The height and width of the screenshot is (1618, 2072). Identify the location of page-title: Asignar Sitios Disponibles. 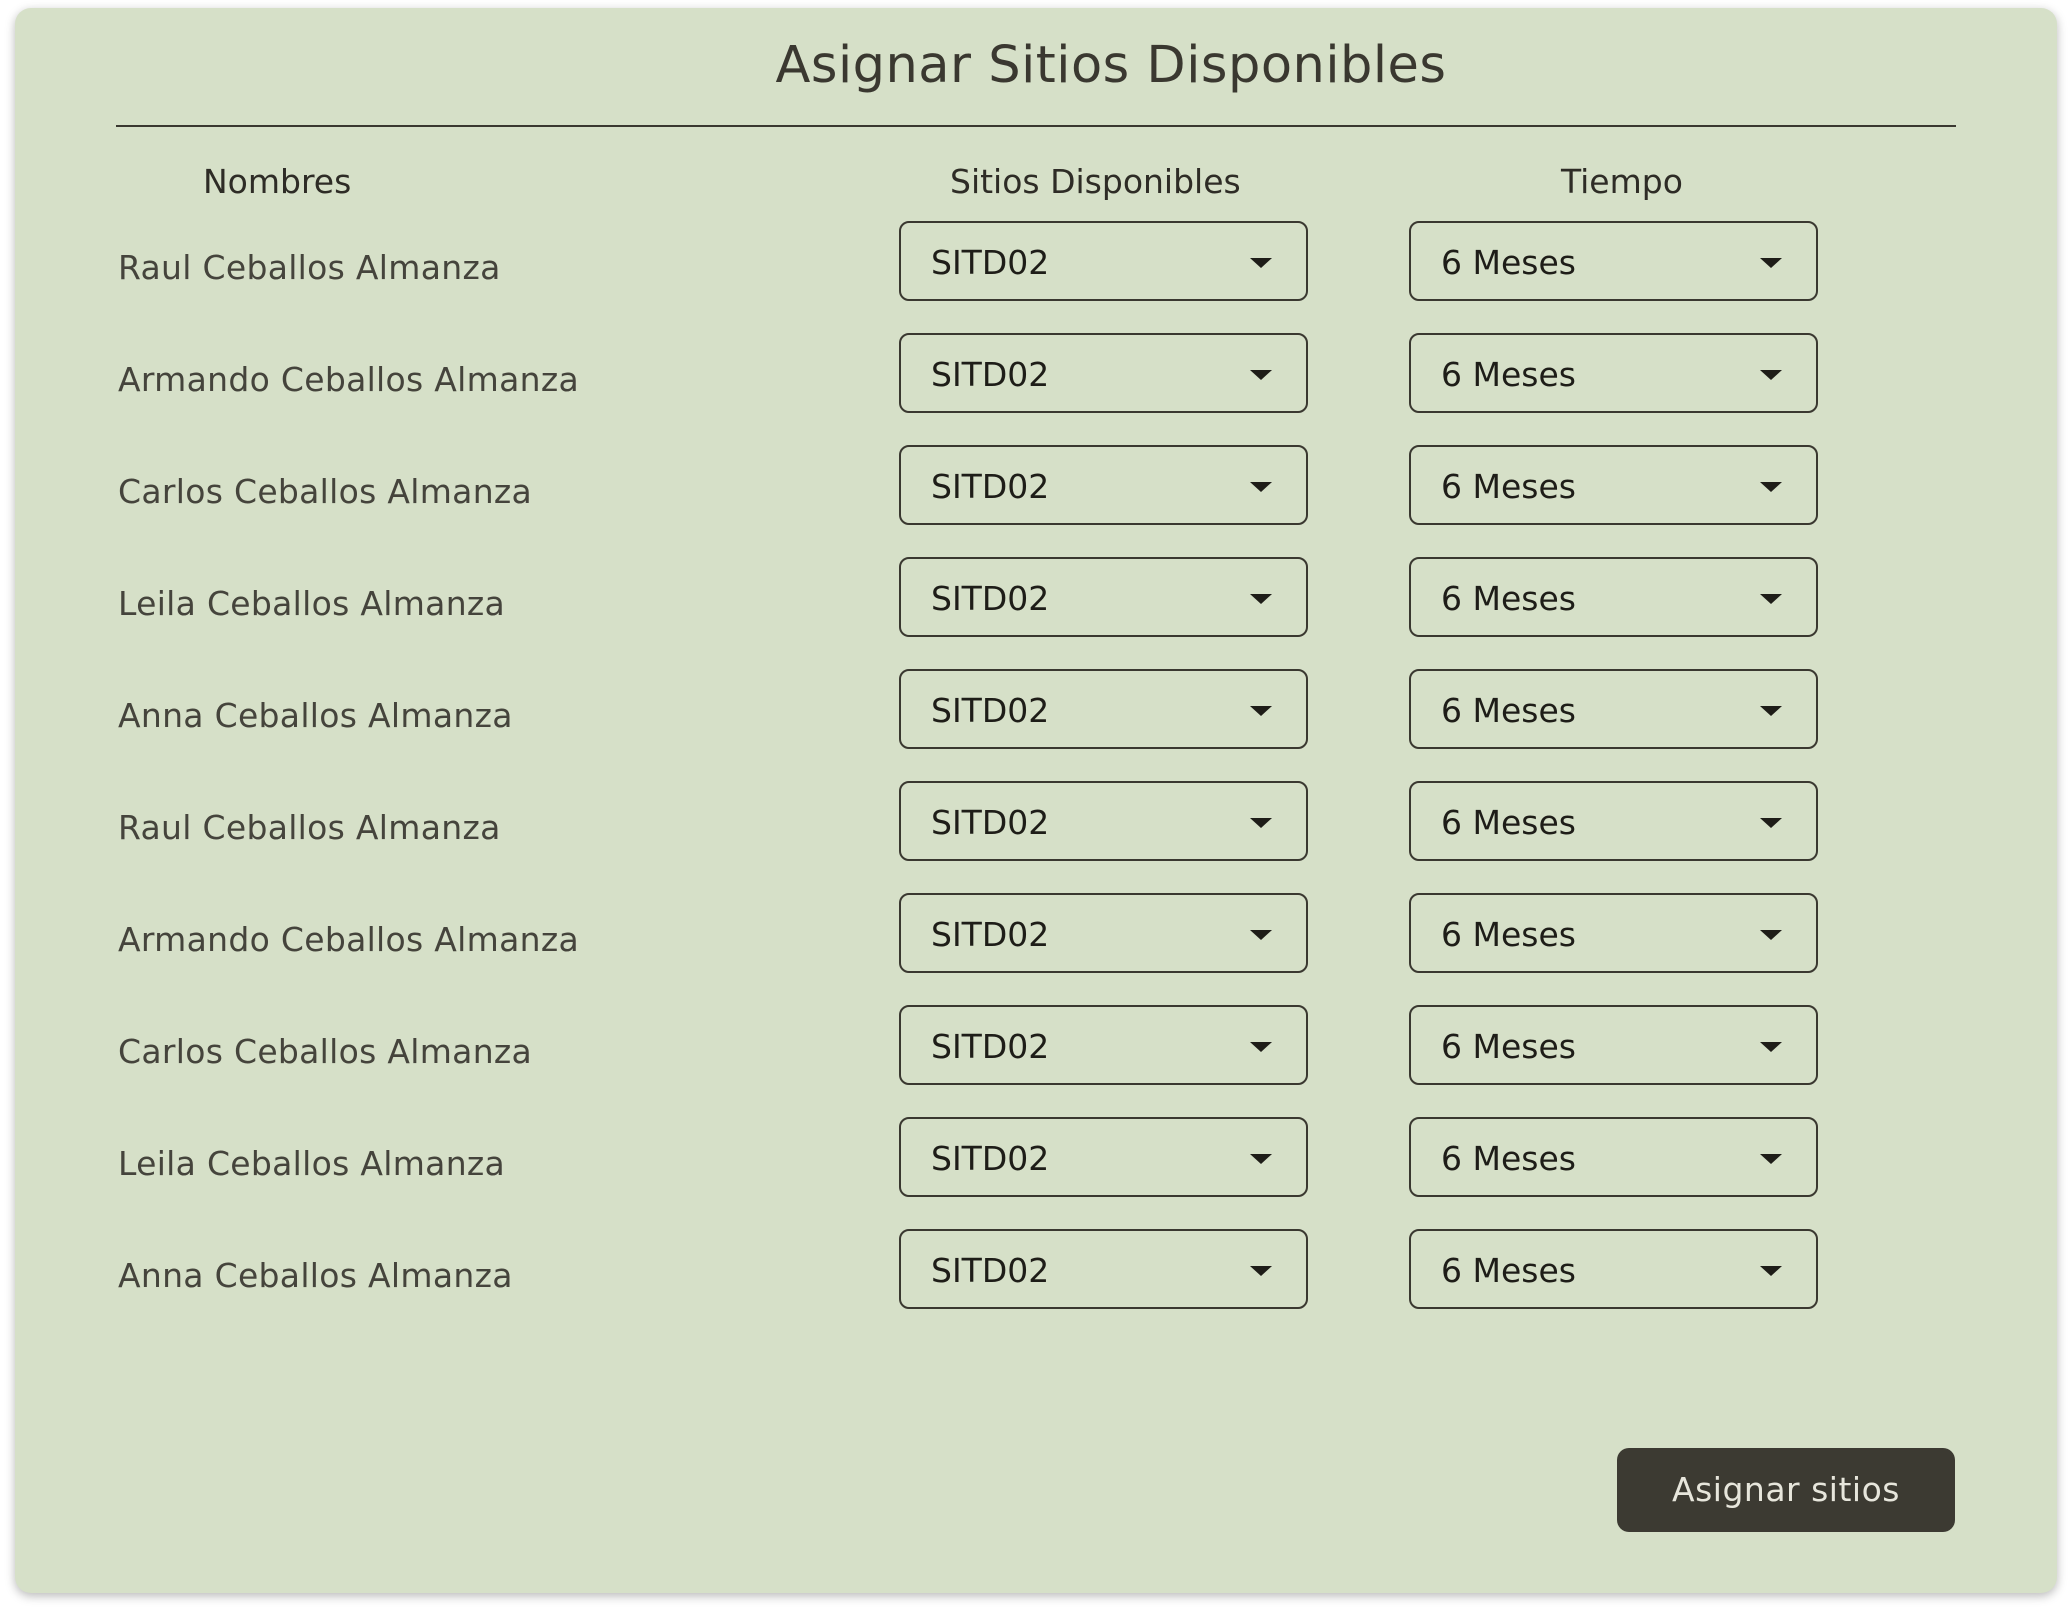
(1111, 65).